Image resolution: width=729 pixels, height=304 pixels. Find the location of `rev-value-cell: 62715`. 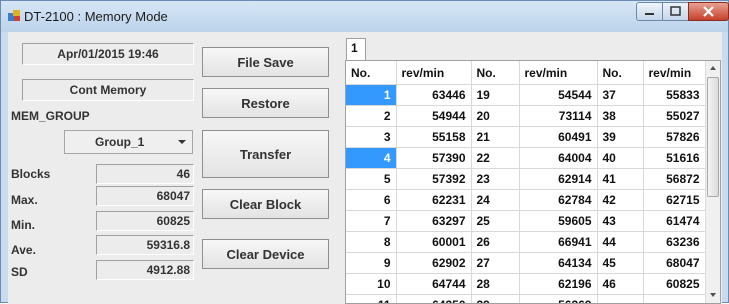

rev-value-cell: 62715 is located at coordinates (674, 200).